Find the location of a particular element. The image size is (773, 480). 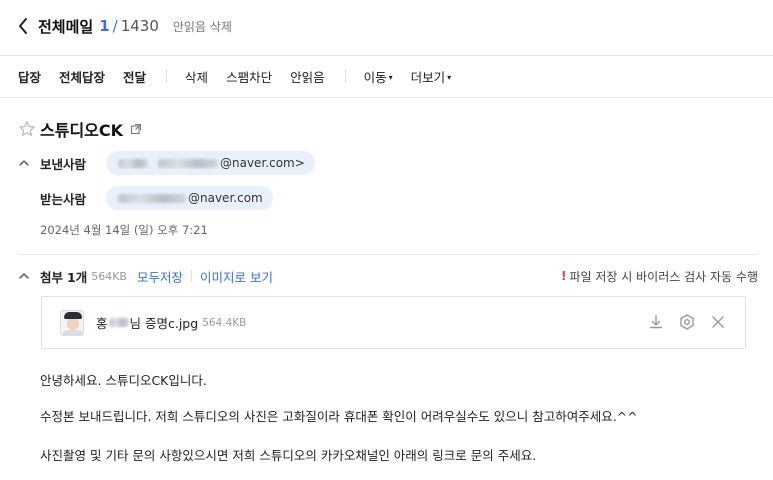

receiver-row: 받는사람 @naver.com is located at coordinates (156, 198).